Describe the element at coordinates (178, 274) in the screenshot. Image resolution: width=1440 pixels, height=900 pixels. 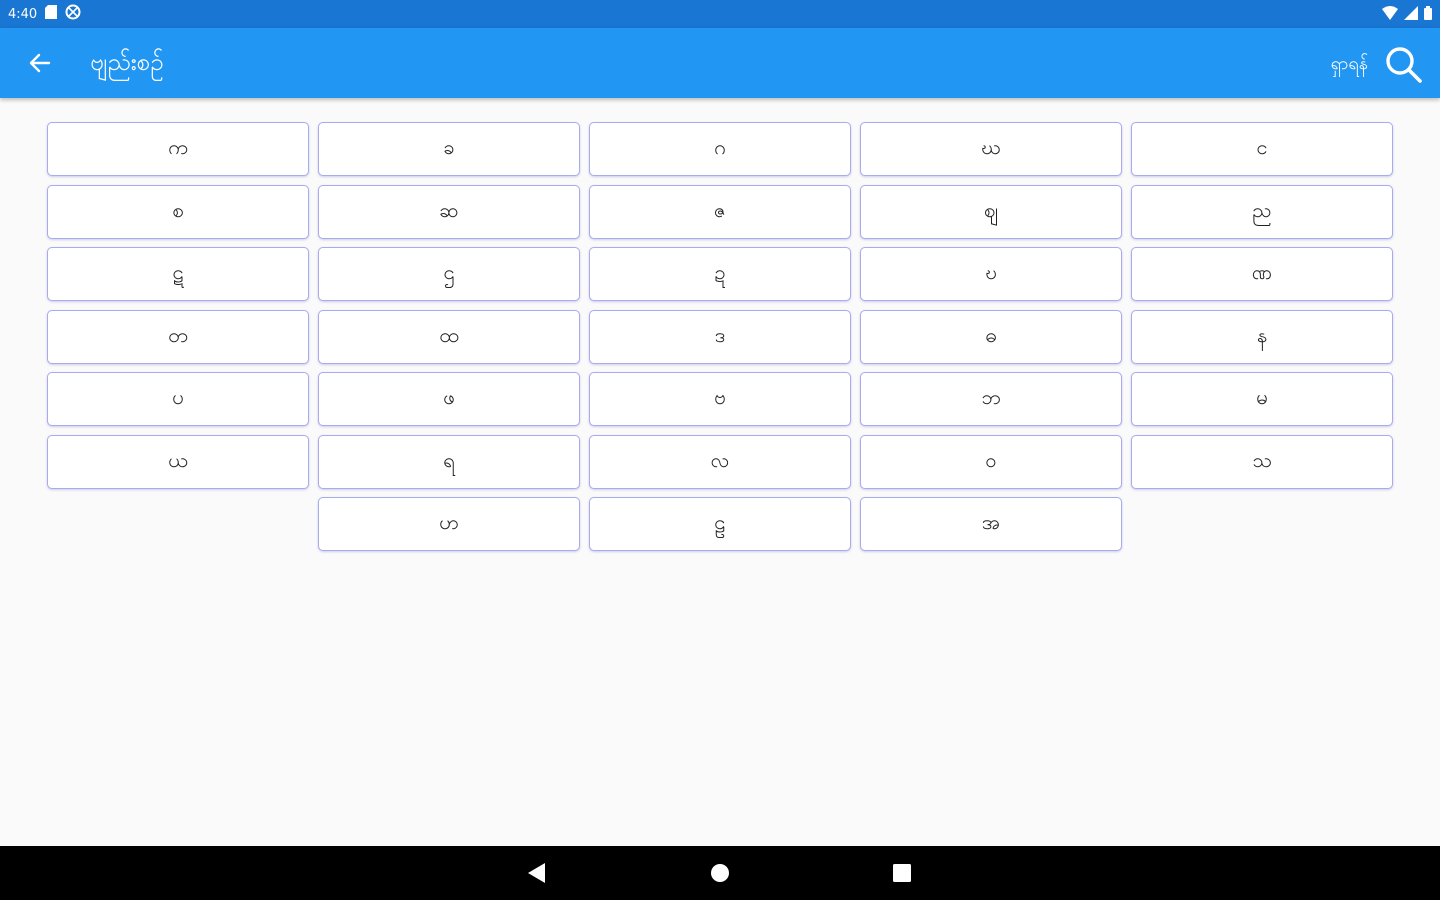
I see `letter-key: ဋ` at that location.